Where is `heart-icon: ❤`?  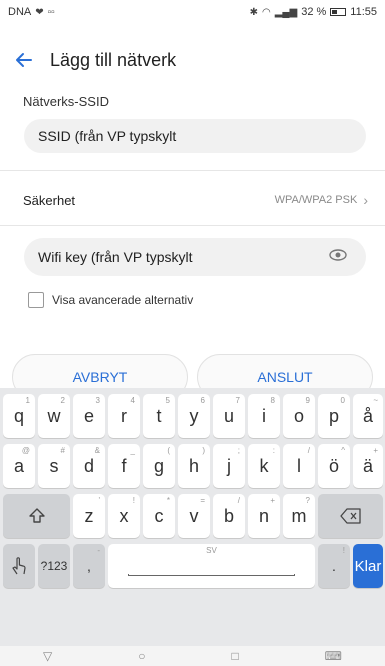
heart-icon: ❤ is located at coordinates (39, 12).